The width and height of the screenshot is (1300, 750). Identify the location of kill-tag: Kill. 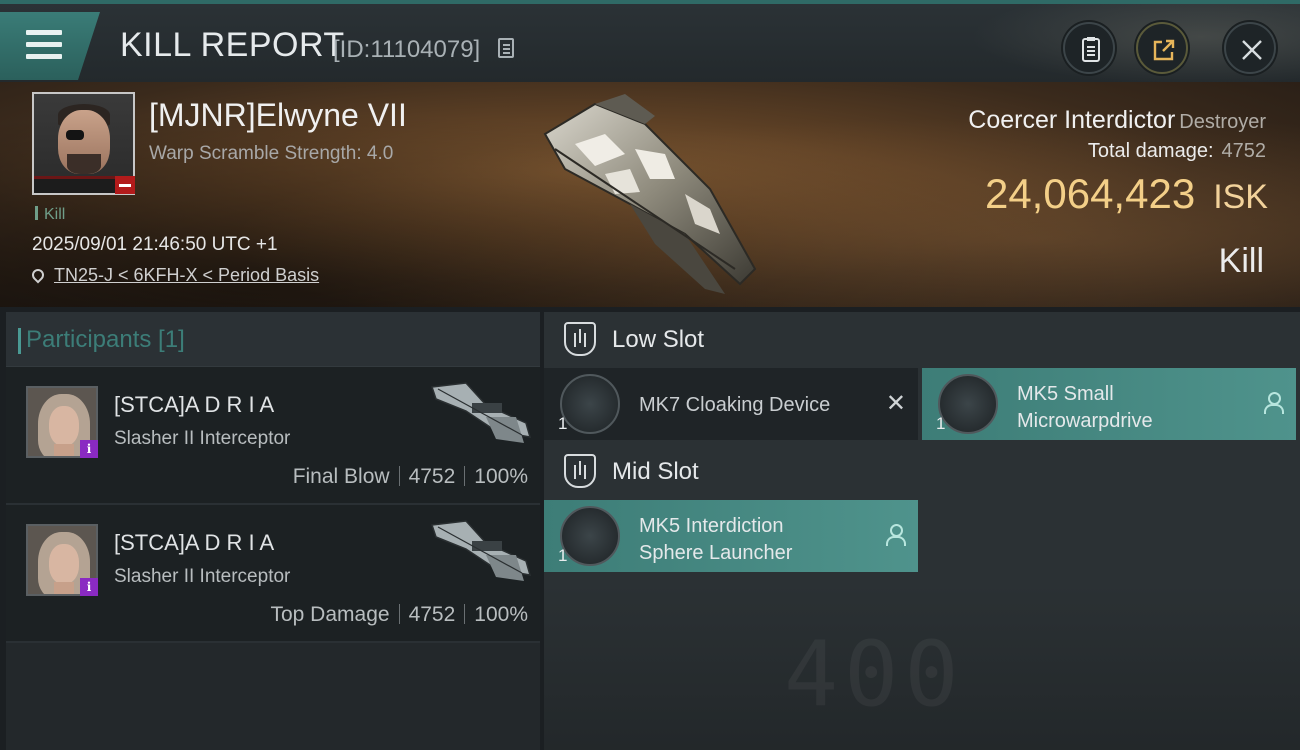
(50, 215).